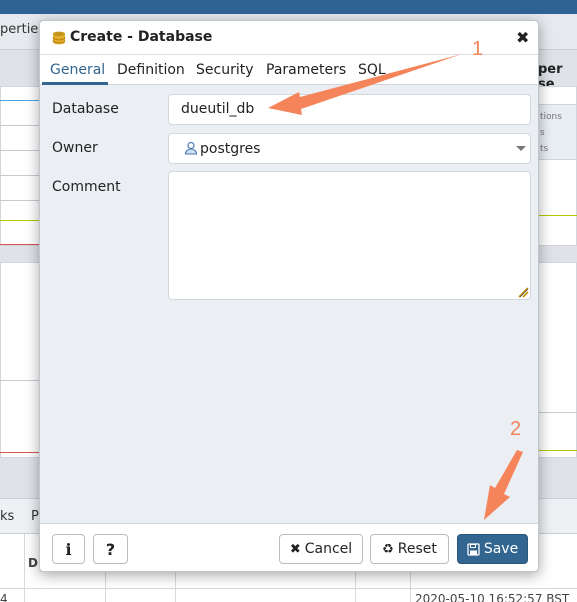 Image resolution: width=577 pixels, height=602 pixels. I want to click on tab-definition: Definition, so click(151, 70).